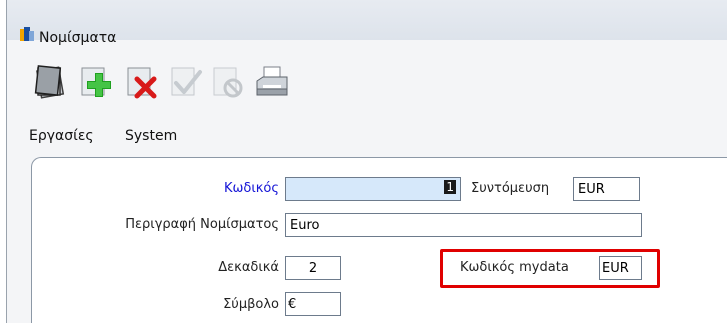 Image resolution: width=727 pixels, height=323 pixels. What do you see at coordinates (61, 136) in the screenshot?
I see `menu-tasks: Εργασίες` at bounding box center [61, 136].